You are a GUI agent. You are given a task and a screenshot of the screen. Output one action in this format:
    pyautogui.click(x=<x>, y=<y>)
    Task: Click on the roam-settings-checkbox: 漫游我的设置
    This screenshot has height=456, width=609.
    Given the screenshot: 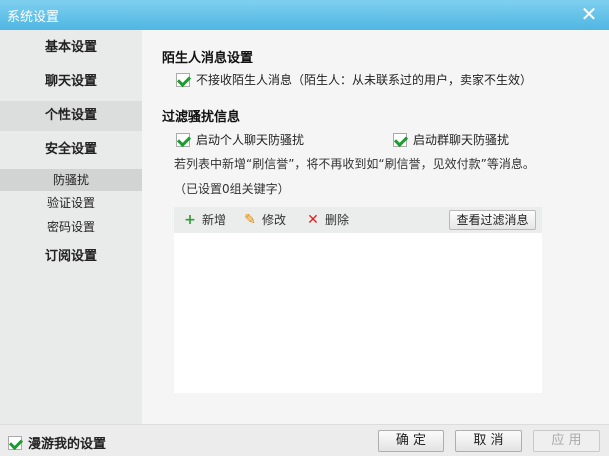 What is the action you would take?
    pyautogui.click(x=57, y=442)
    